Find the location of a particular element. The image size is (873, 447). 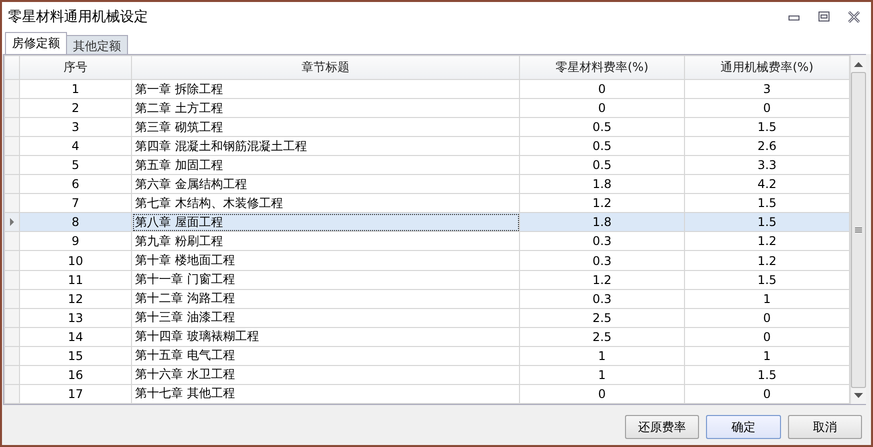

table-cell: 第十一章 门窗工程 is located at coordinates (326, 280).